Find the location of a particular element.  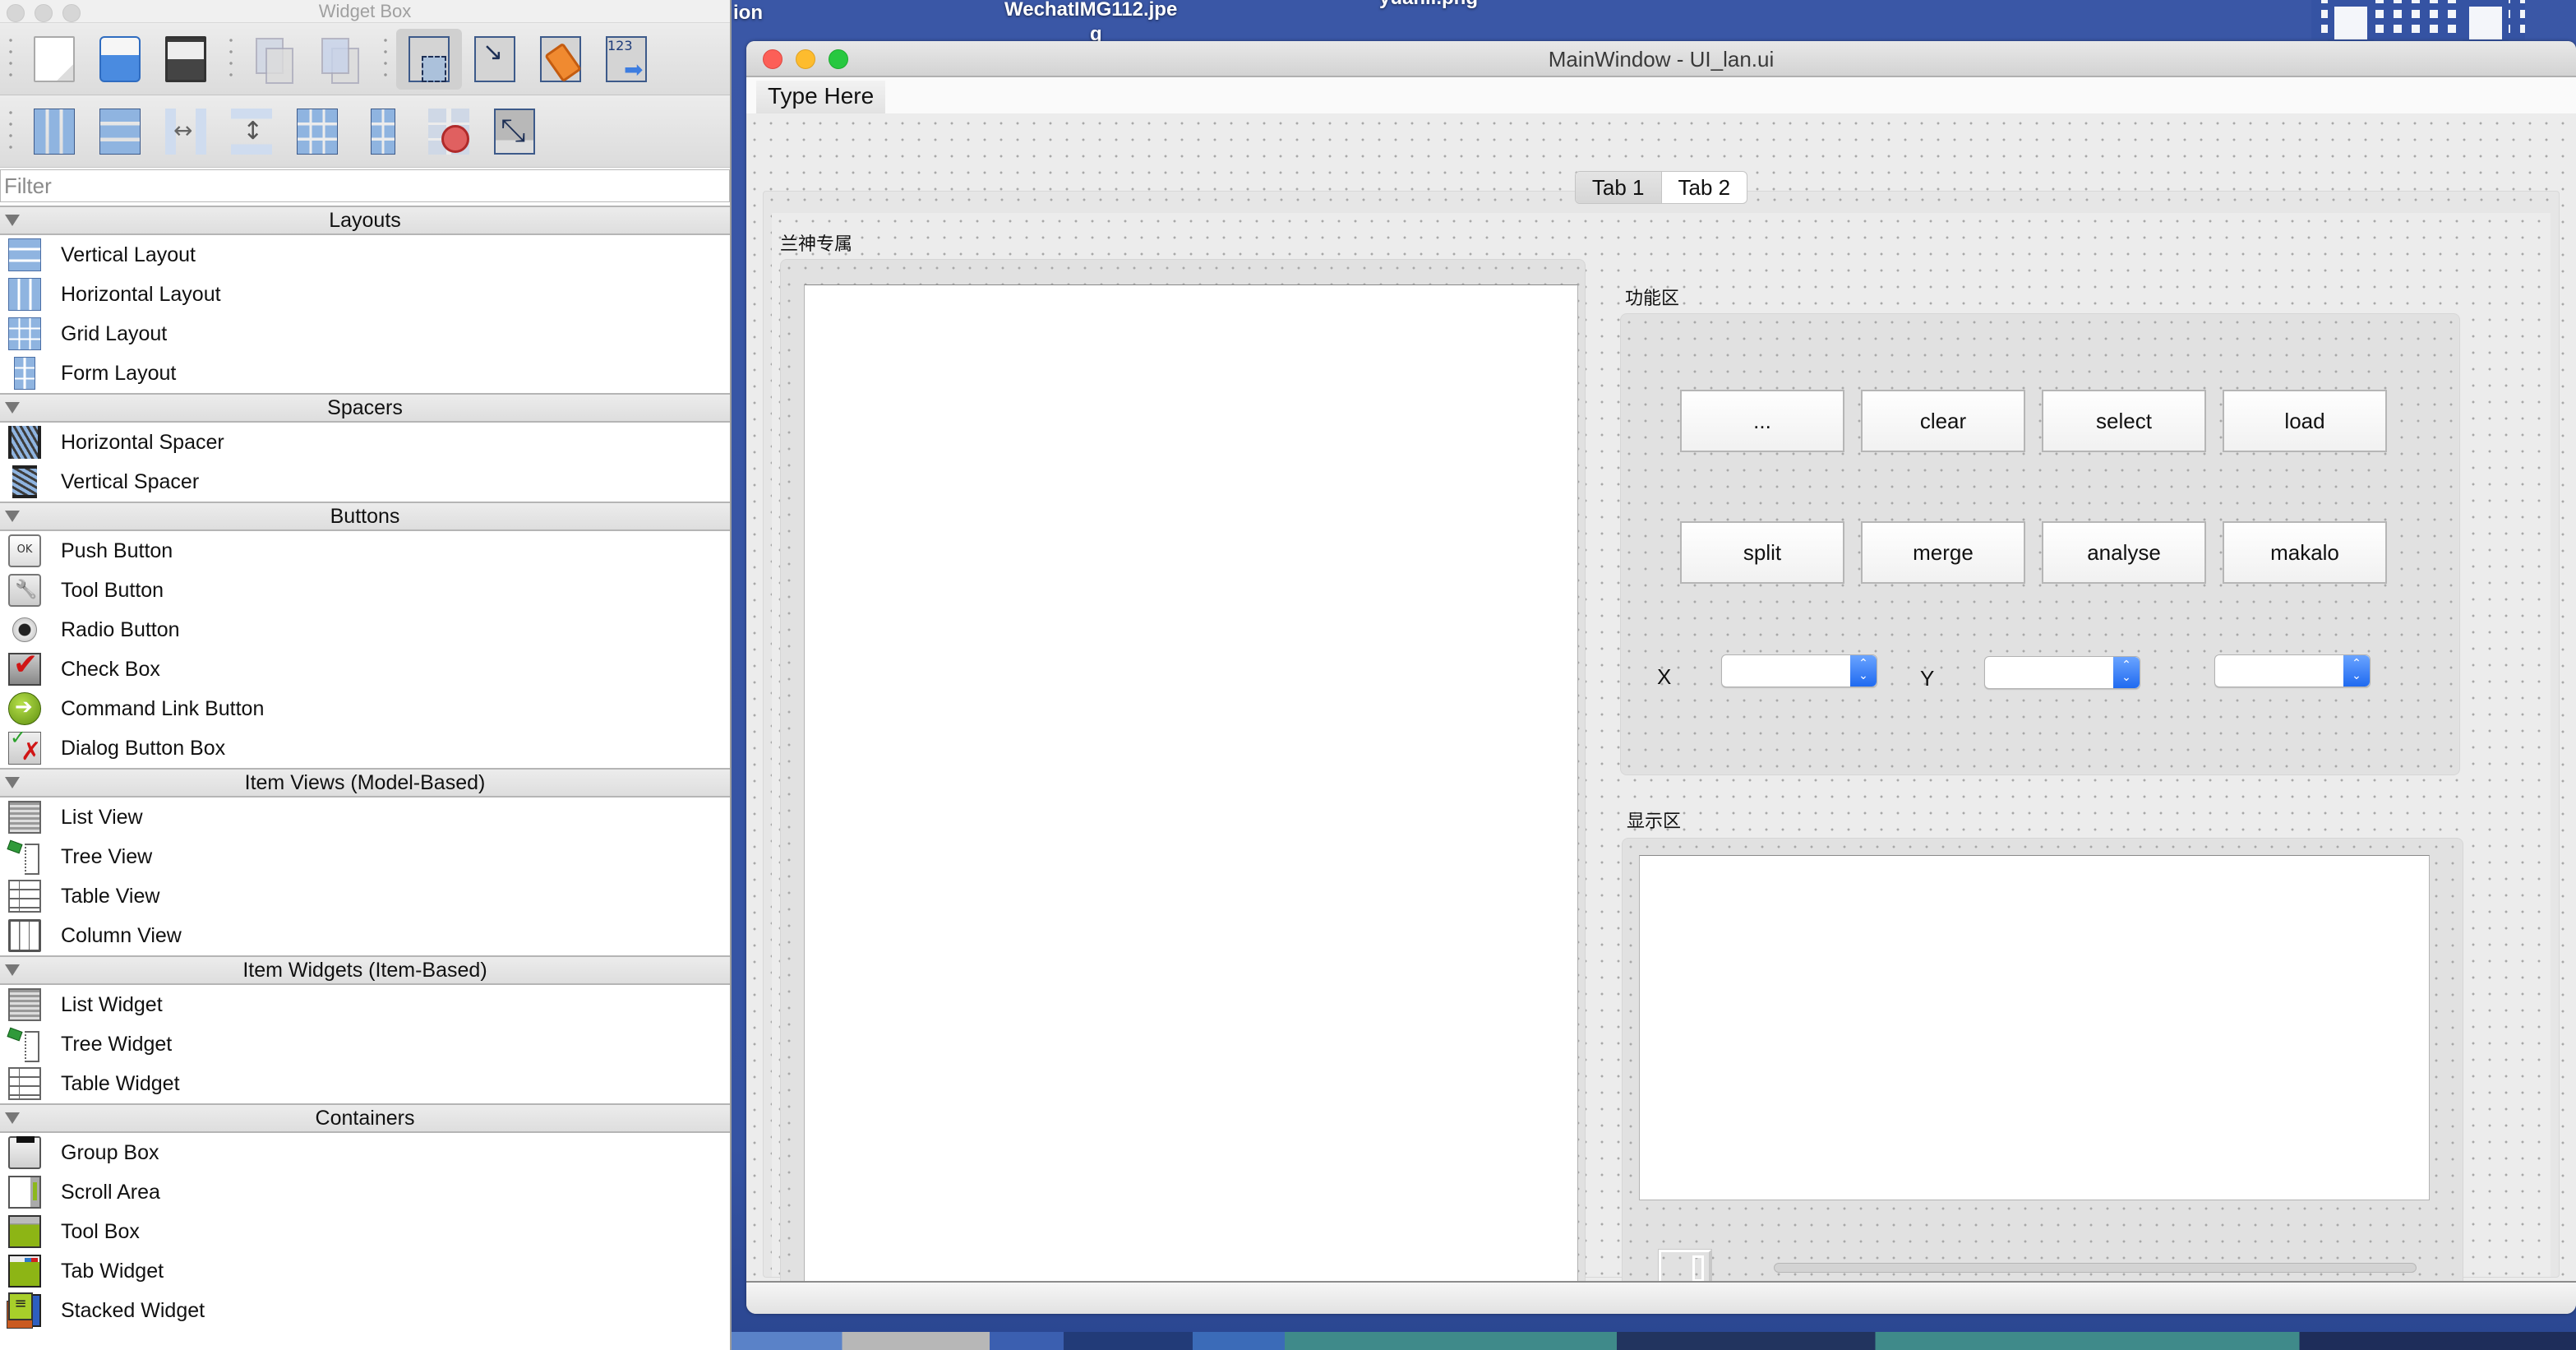

column-view-icon is located at coordinates (25, 935).